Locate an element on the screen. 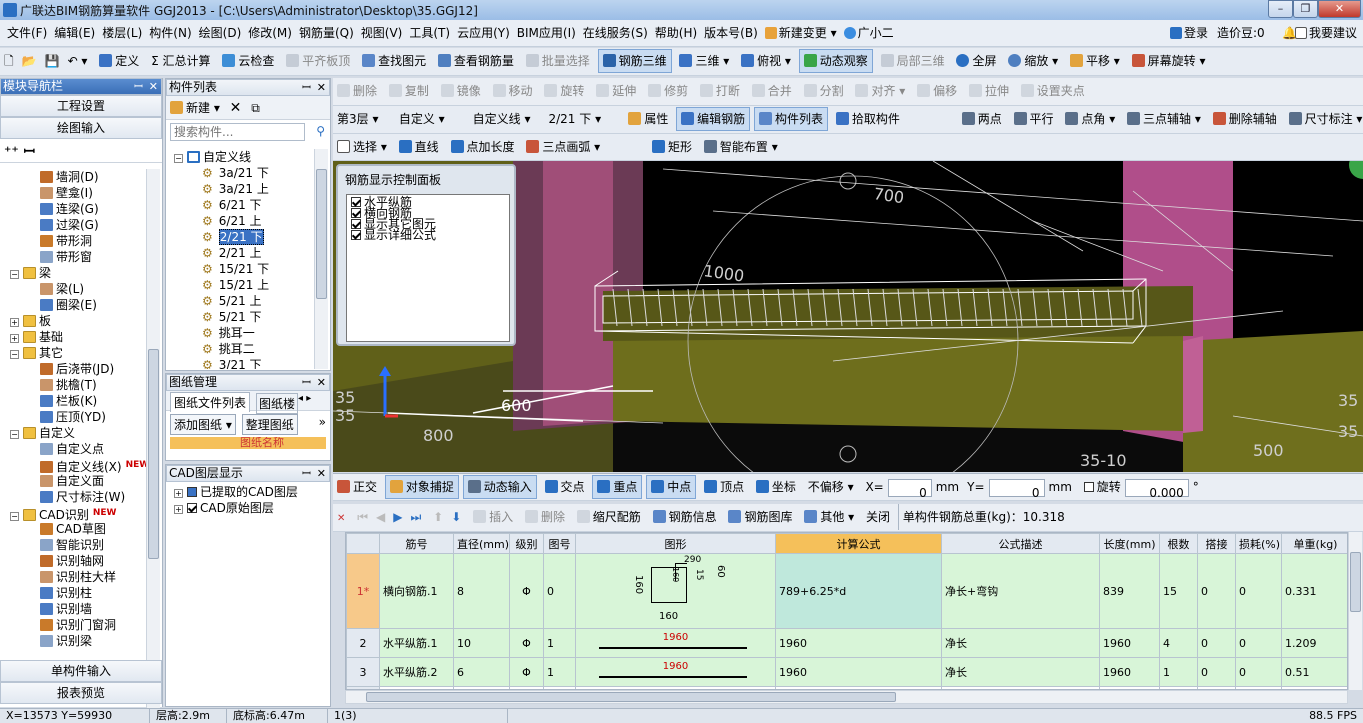  batch-select-button: 批量选择 is located at coordinates (558, 61).